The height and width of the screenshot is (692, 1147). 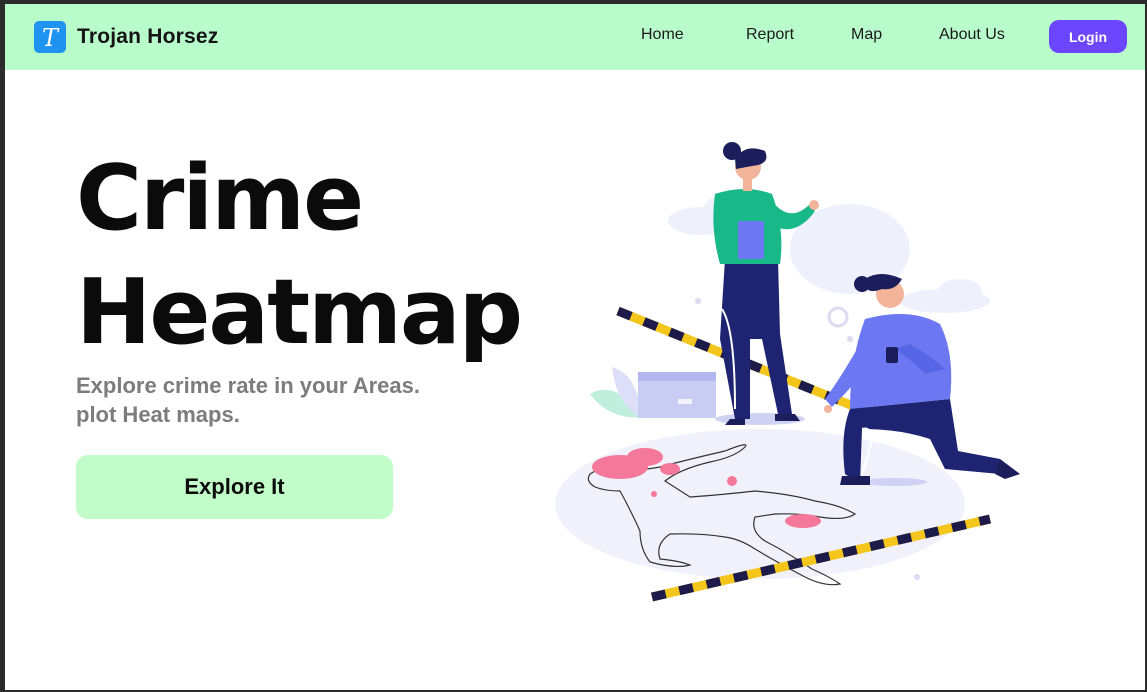 What do you see at coordinates (147, 37) in the screenshot?
I see `brand-name: Trojan Horsez` at bounding box center [147, 37].